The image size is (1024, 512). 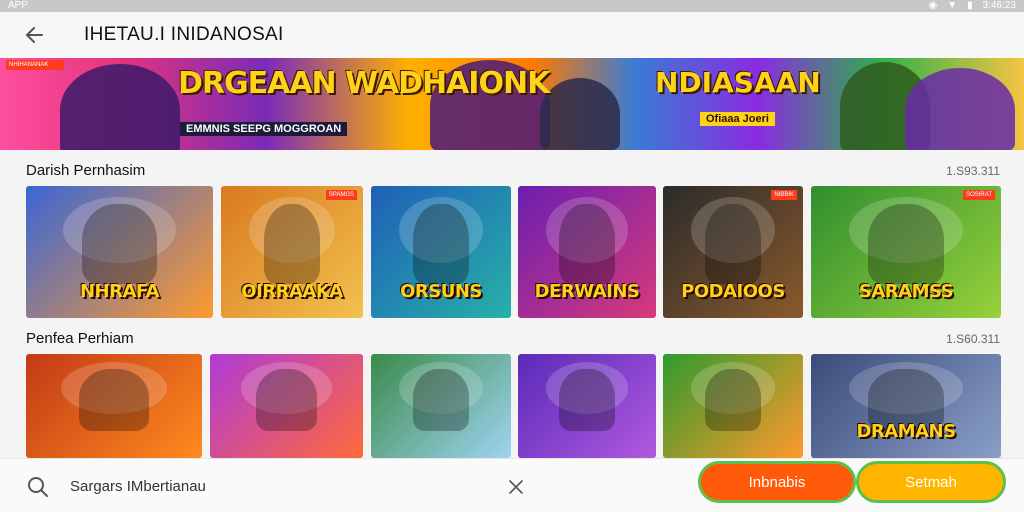 I want to click on game-card: ORSUNS, so click(x=441, y=252).